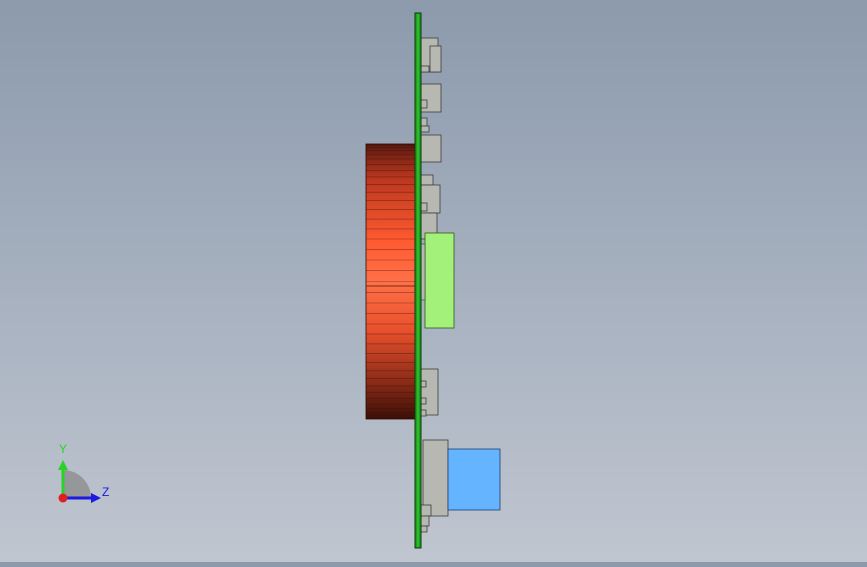 The width and height of the screenshot is (867, 567). Describe the element at coordinates (427, 180) in the screenshot. I see `connector-4-cap` at that location.